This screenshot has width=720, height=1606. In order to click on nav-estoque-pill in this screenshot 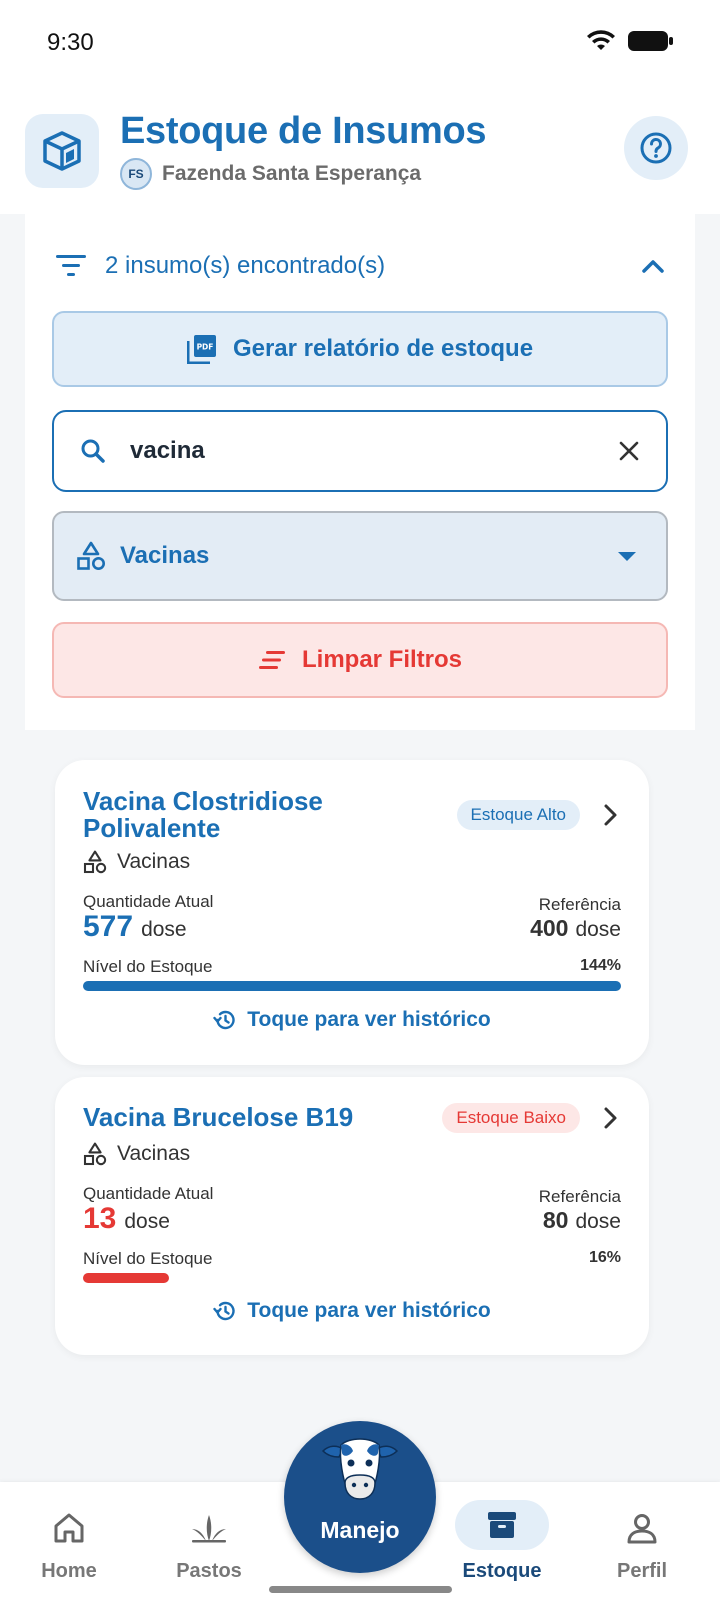, I will do `click(502, 1525)`.